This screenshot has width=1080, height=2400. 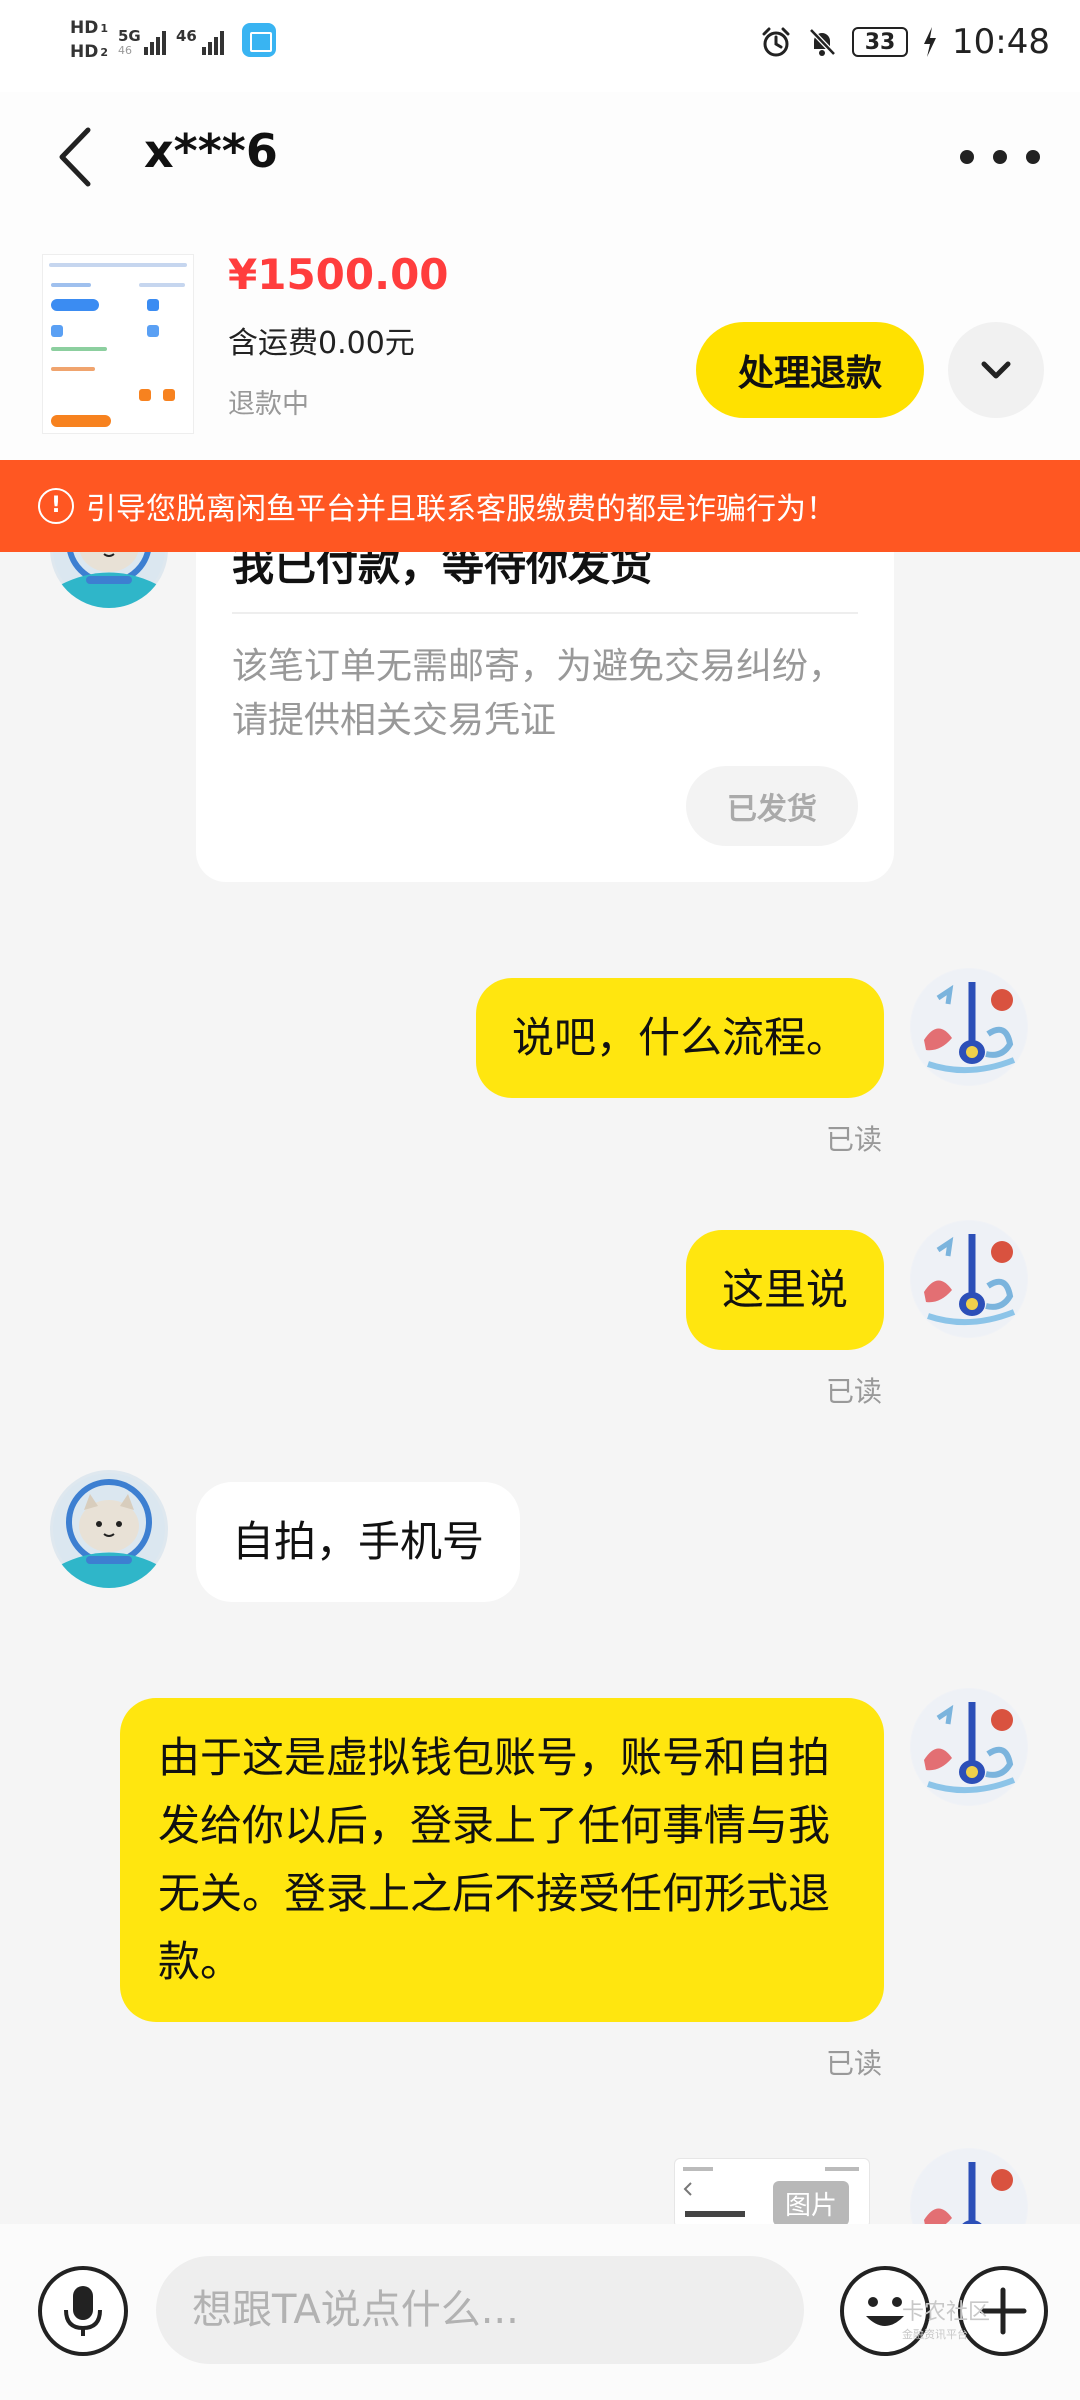 What do you see at coordinates (772, 806) in the screenshot?
I see `shipped-button: 已发货` at bounding box center [772, 806].